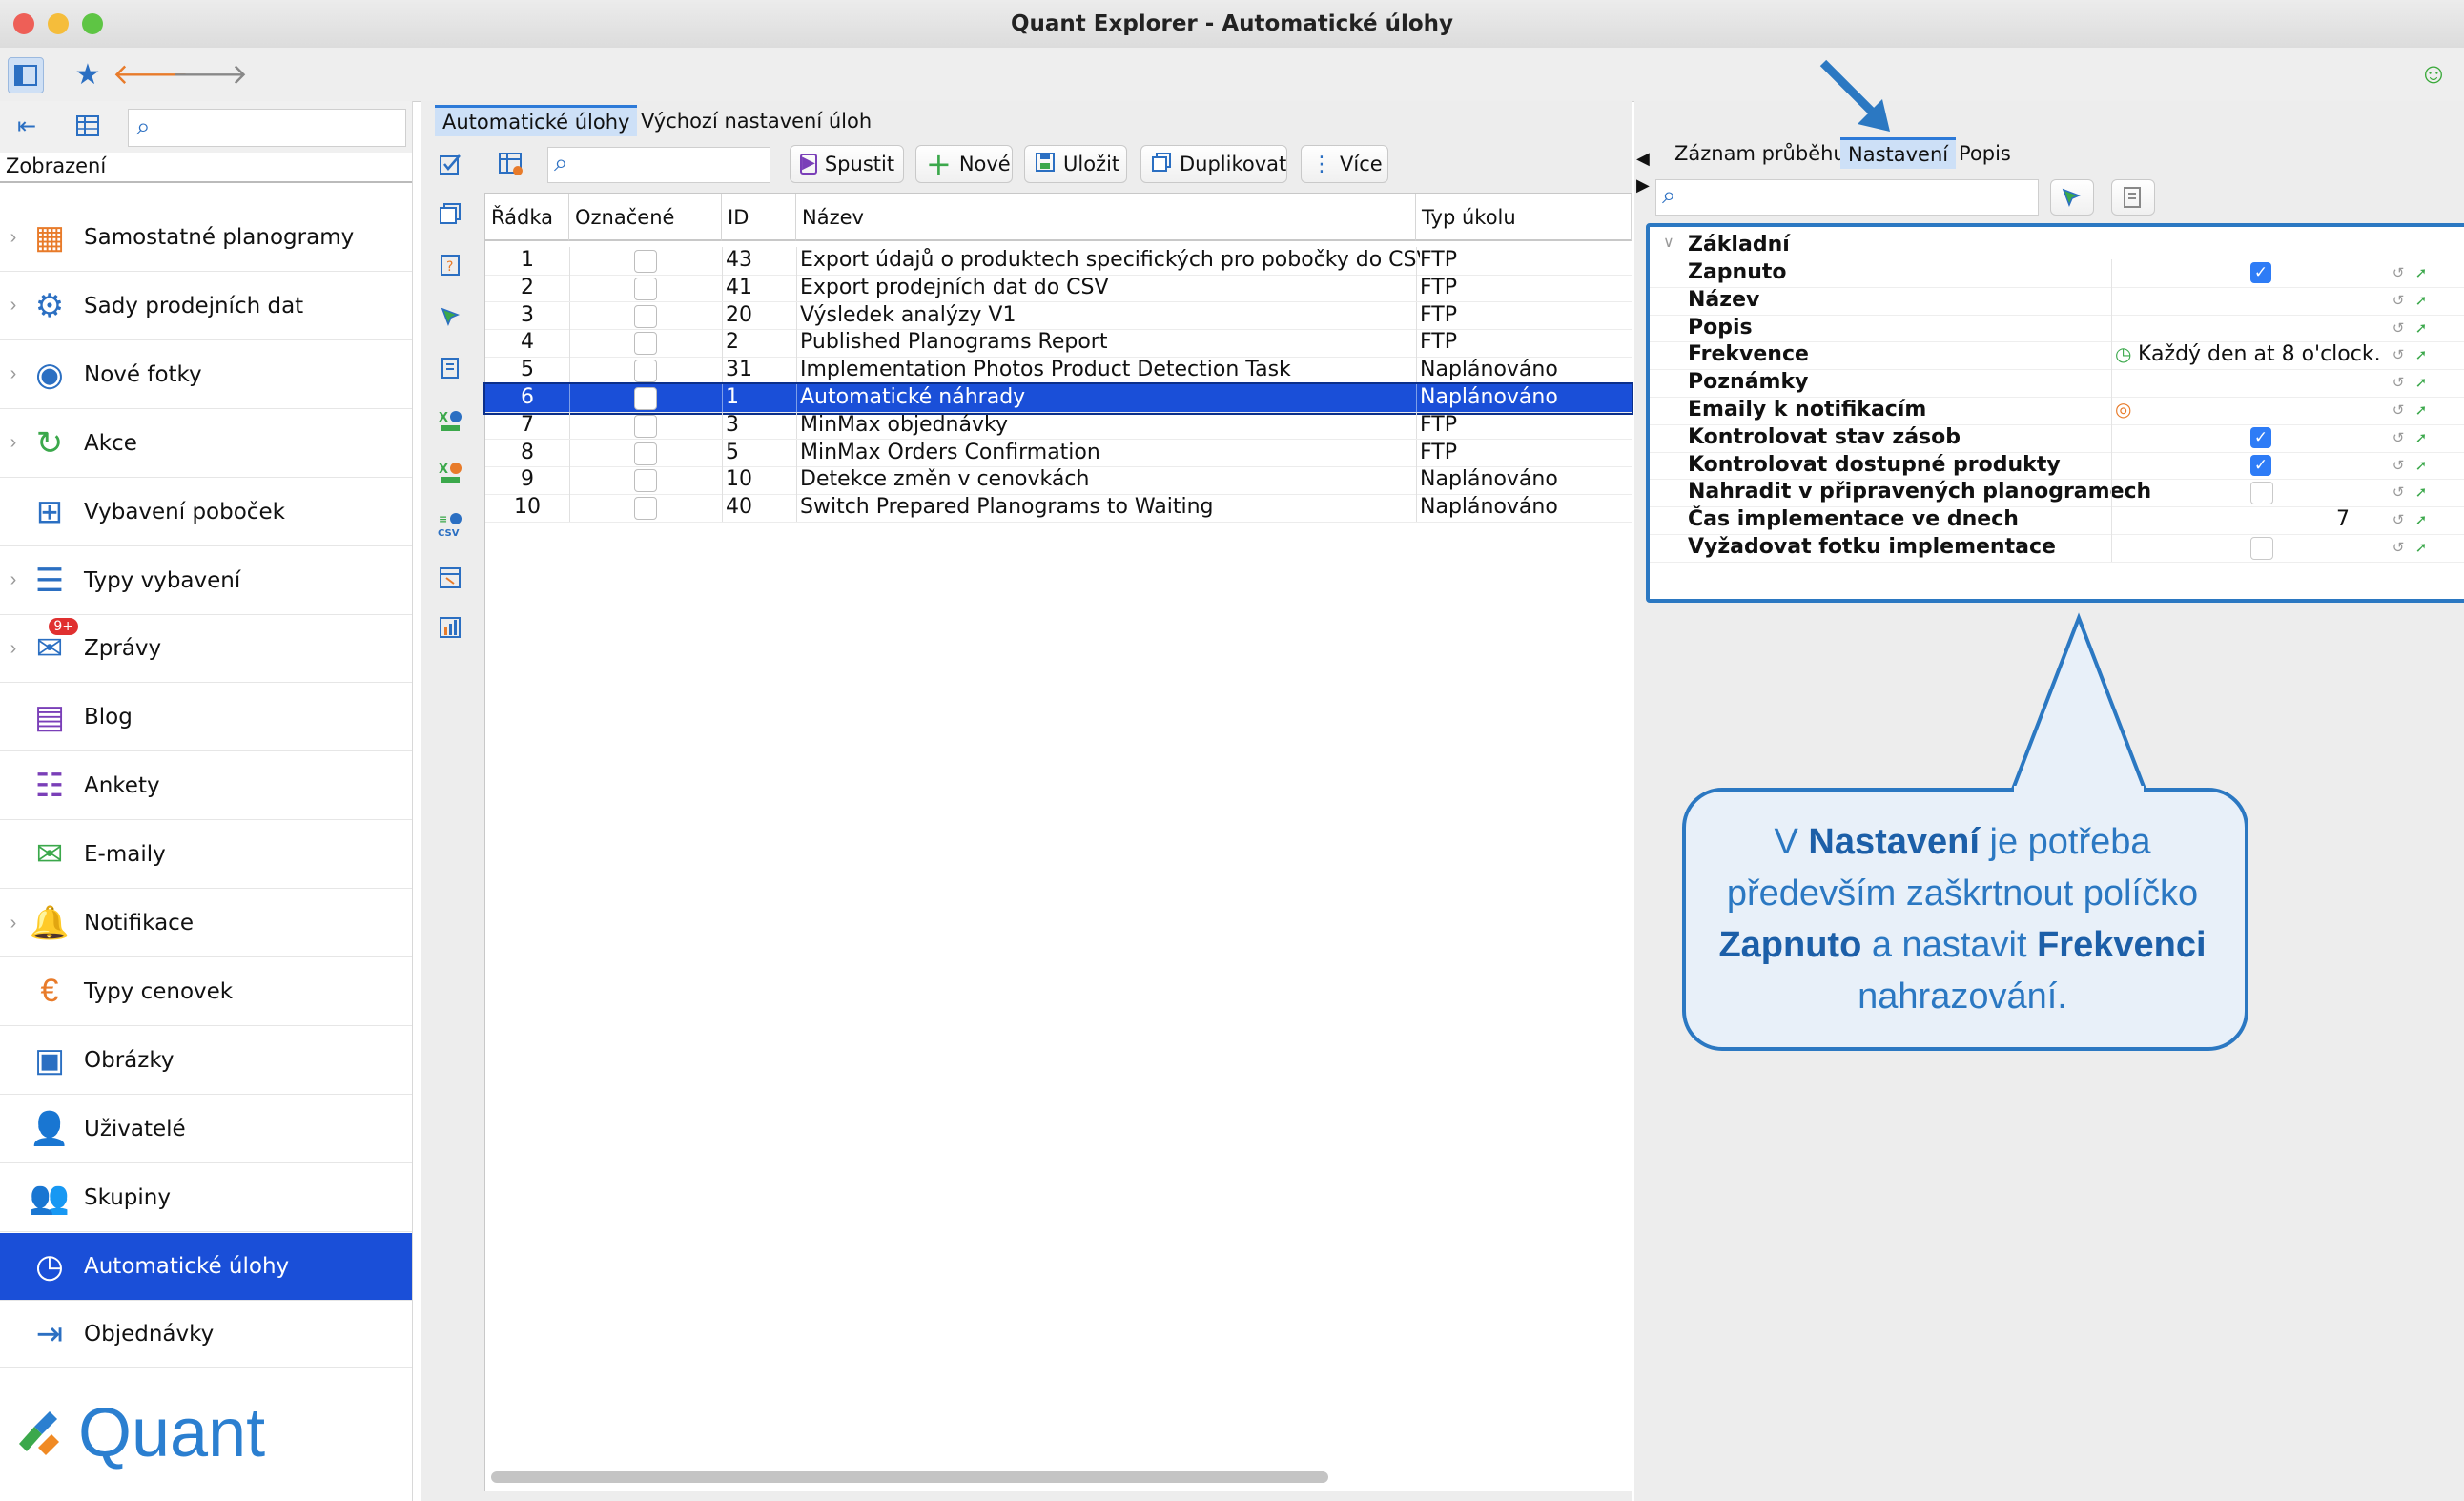 Image resolution: width=2464 pixels, height=1501 pixels. I want to click on duplicate-button: Duplikovat, so click(1213, 164).